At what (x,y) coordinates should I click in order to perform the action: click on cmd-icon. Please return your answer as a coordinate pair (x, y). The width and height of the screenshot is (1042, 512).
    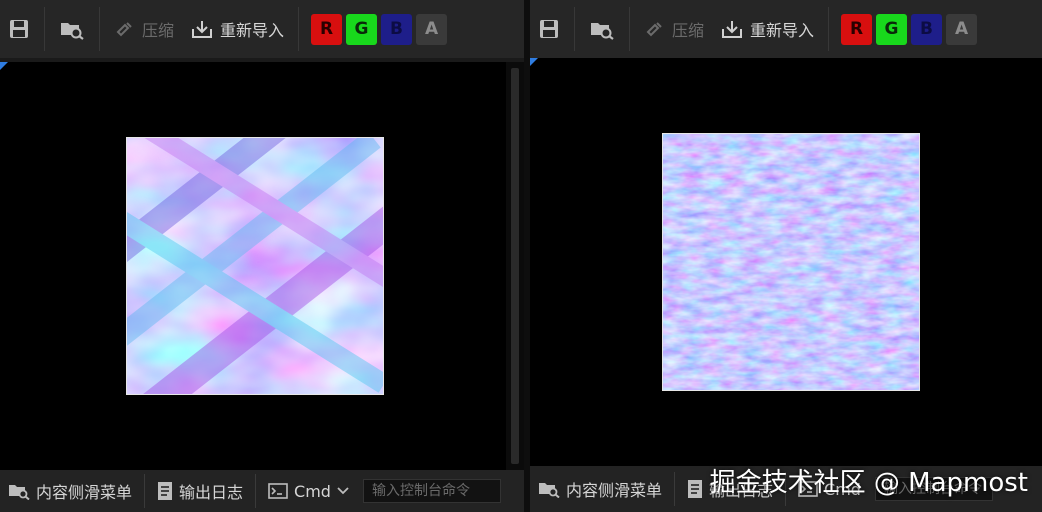
    Looking at the image, I should click on (278, 491).